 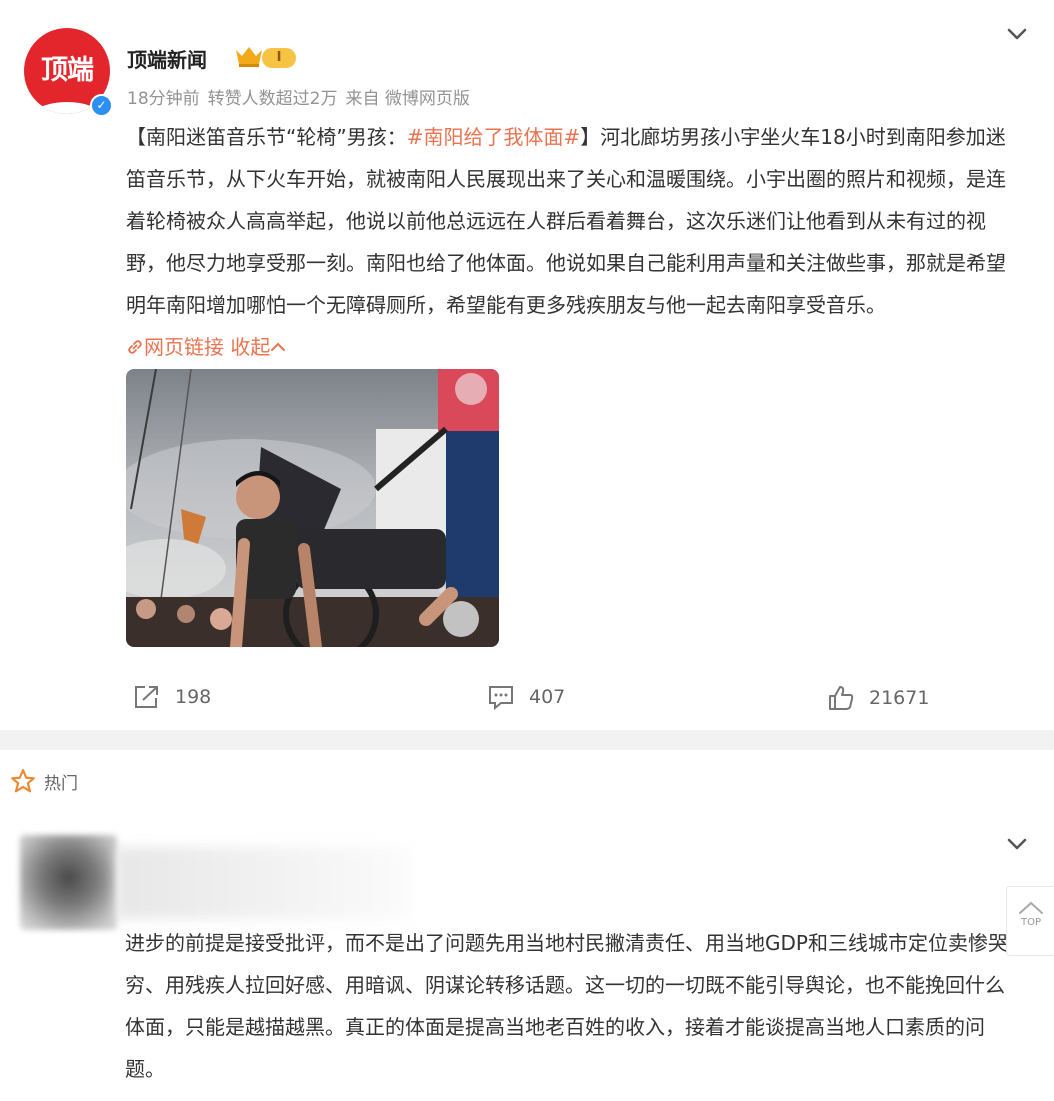 What do you see at coordinates (526, 697) in the screenshot?
I see `comment-button: 407` at bounding box center [526, 697].